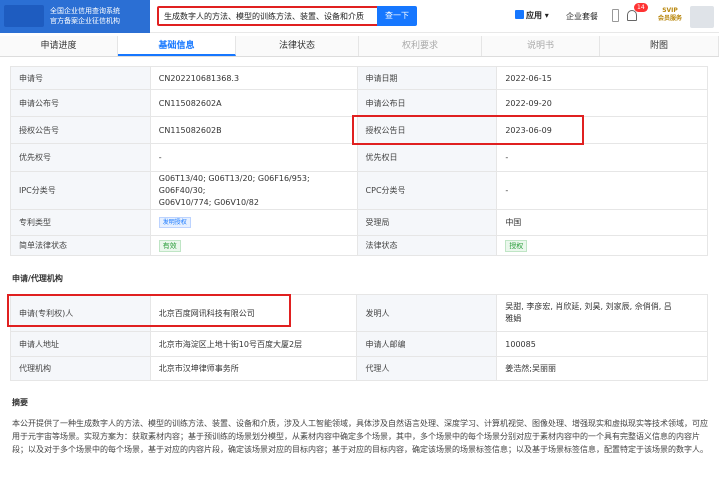 The image size is (719, 493). What do you see at coordinates (253, 245) in the screenshot?
I see `simple-legal-status-cell: 有效` at bounding box center [253, 245].